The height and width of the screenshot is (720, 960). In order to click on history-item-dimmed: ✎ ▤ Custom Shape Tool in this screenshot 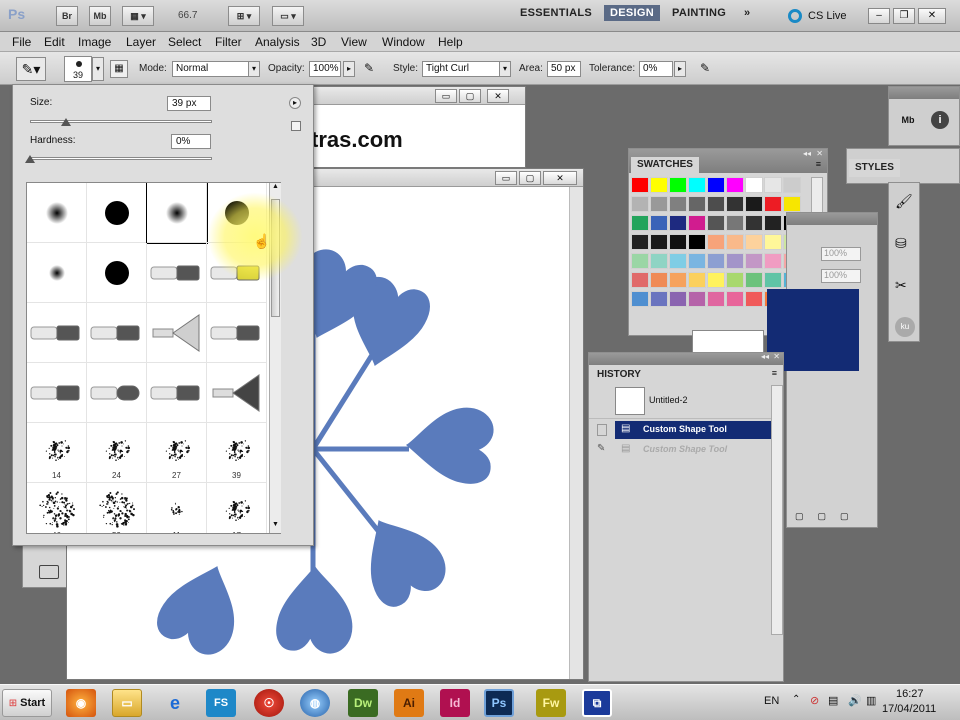, I will do `click(680, 450)`.